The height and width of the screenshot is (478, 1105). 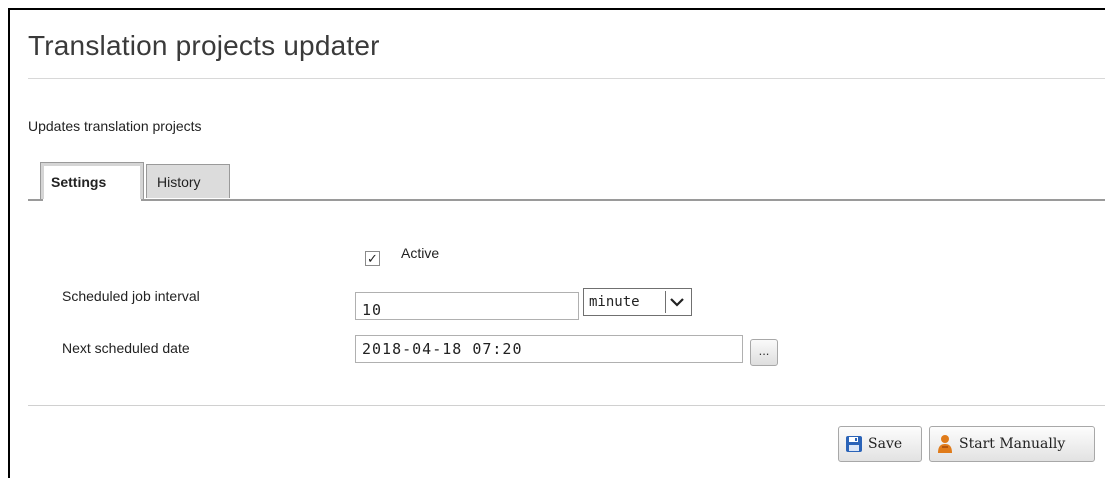 I want to click on save-label: Save, so click(x=885, y=444).